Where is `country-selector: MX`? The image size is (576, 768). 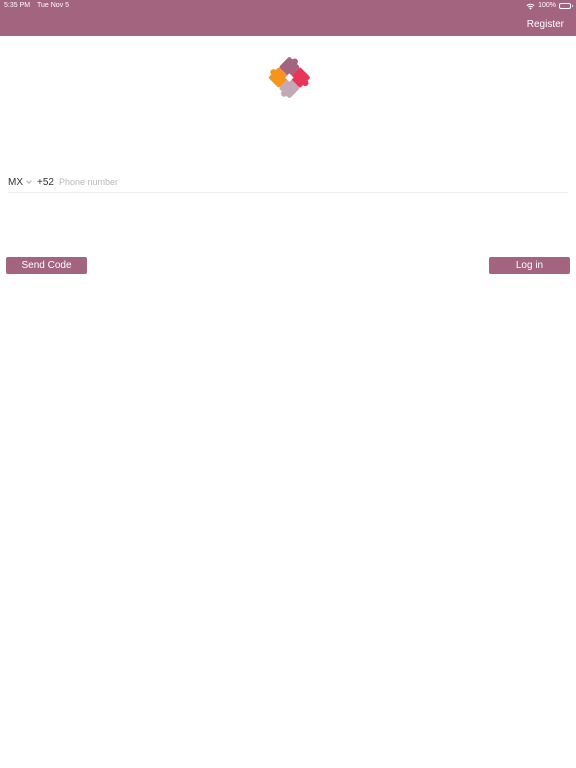 country-selector: MX is located at coordinates (20, 182).